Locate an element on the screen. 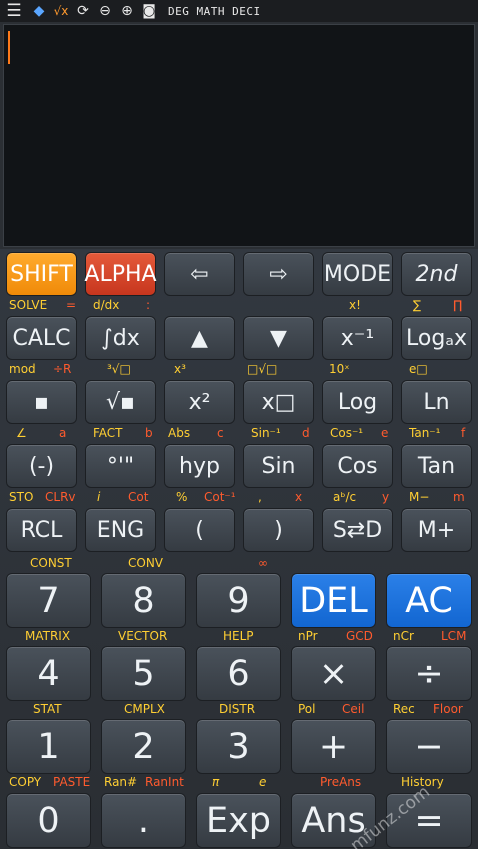 This screenshot has width=478, height=849. const-label: CONST is located at coordinates (51, 563).